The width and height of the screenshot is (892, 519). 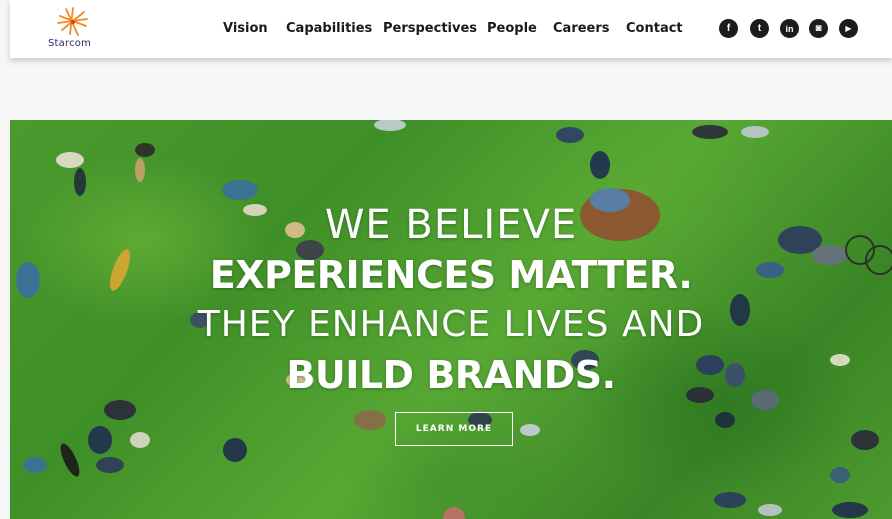 What do you see at coordinates (654, 28) in the screenshot?
I see `nav-contact: Contact` at bounding box center [654, 28].